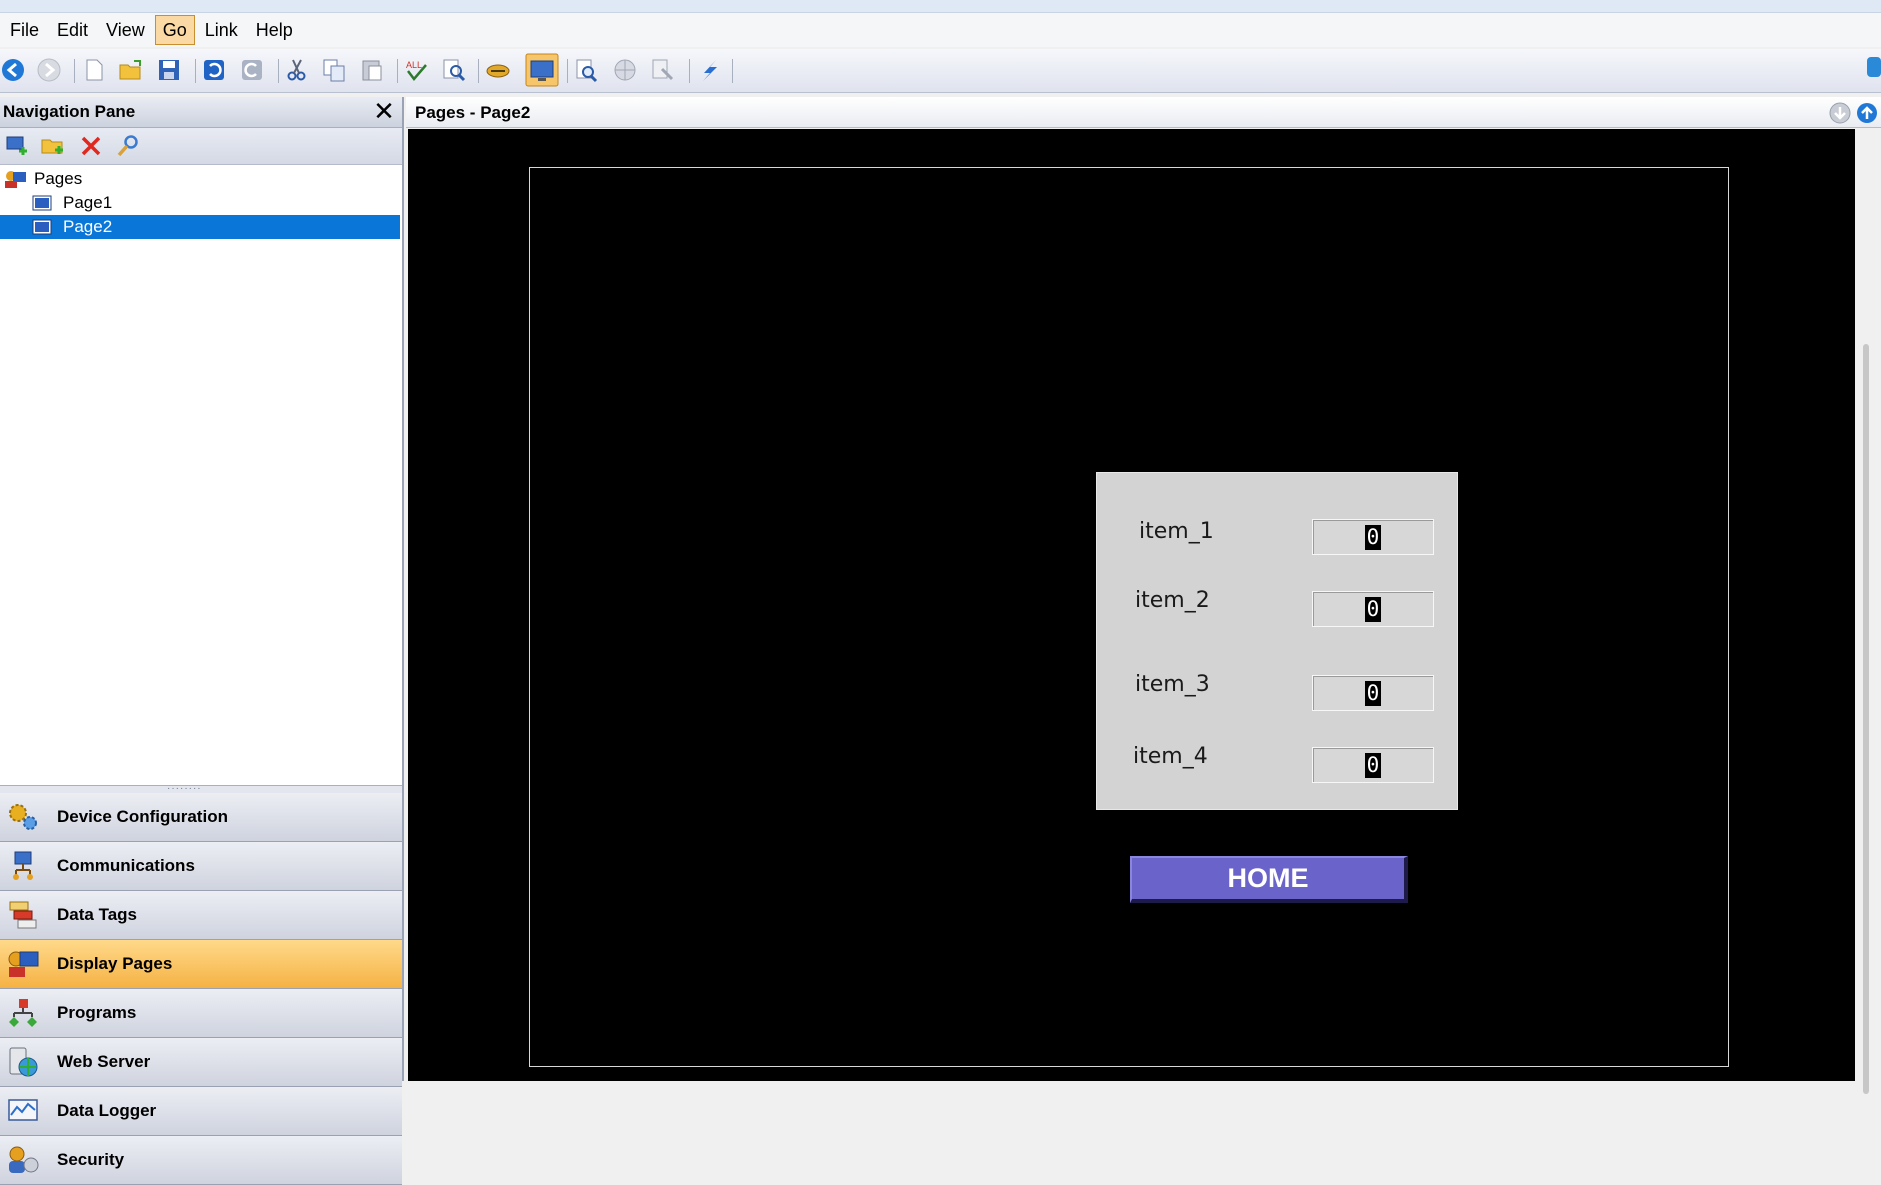  Describe the element at coordinates (23, 915) in the screenshot. I see `tags-icon` at that location.